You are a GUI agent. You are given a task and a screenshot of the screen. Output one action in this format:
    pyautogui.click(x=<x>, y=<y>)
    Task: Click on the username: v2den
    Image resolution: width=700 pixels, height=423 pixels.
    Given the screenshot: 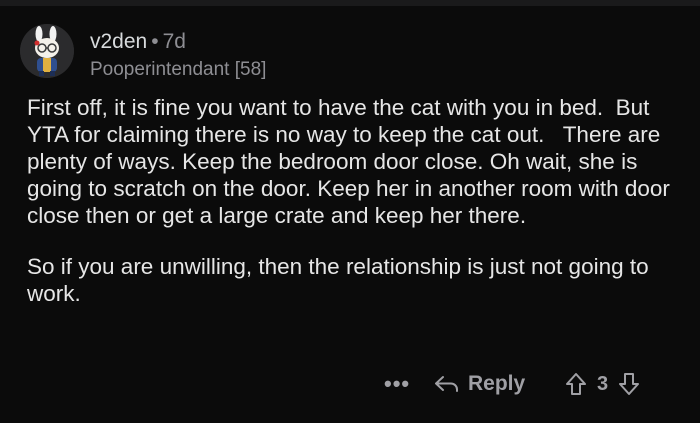 What is the action you would take?
    pyautogui.click(x=118, y=41)
    